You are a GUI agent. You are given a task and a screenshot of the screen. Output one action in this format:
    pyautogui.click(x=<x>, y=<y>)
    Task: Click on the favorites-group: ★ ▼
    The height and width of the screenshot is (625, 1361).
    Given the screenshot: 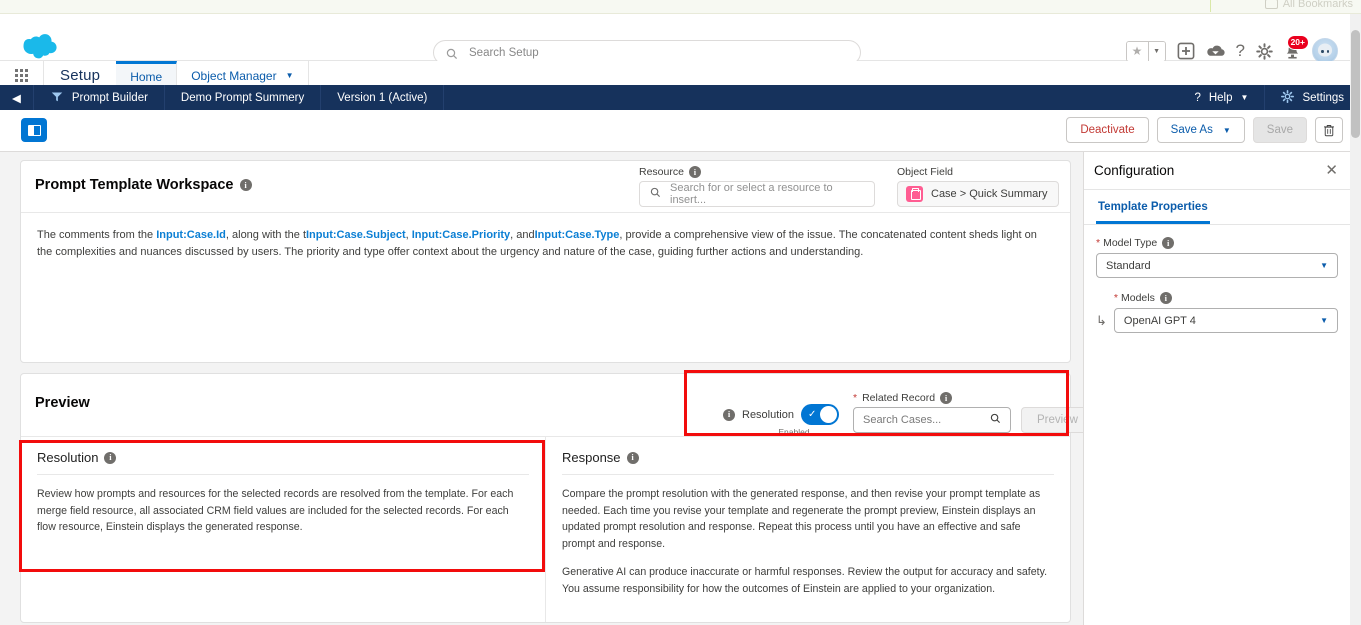 What is the action you would take?
    pyautogui.click(x=1145, y=51)
    